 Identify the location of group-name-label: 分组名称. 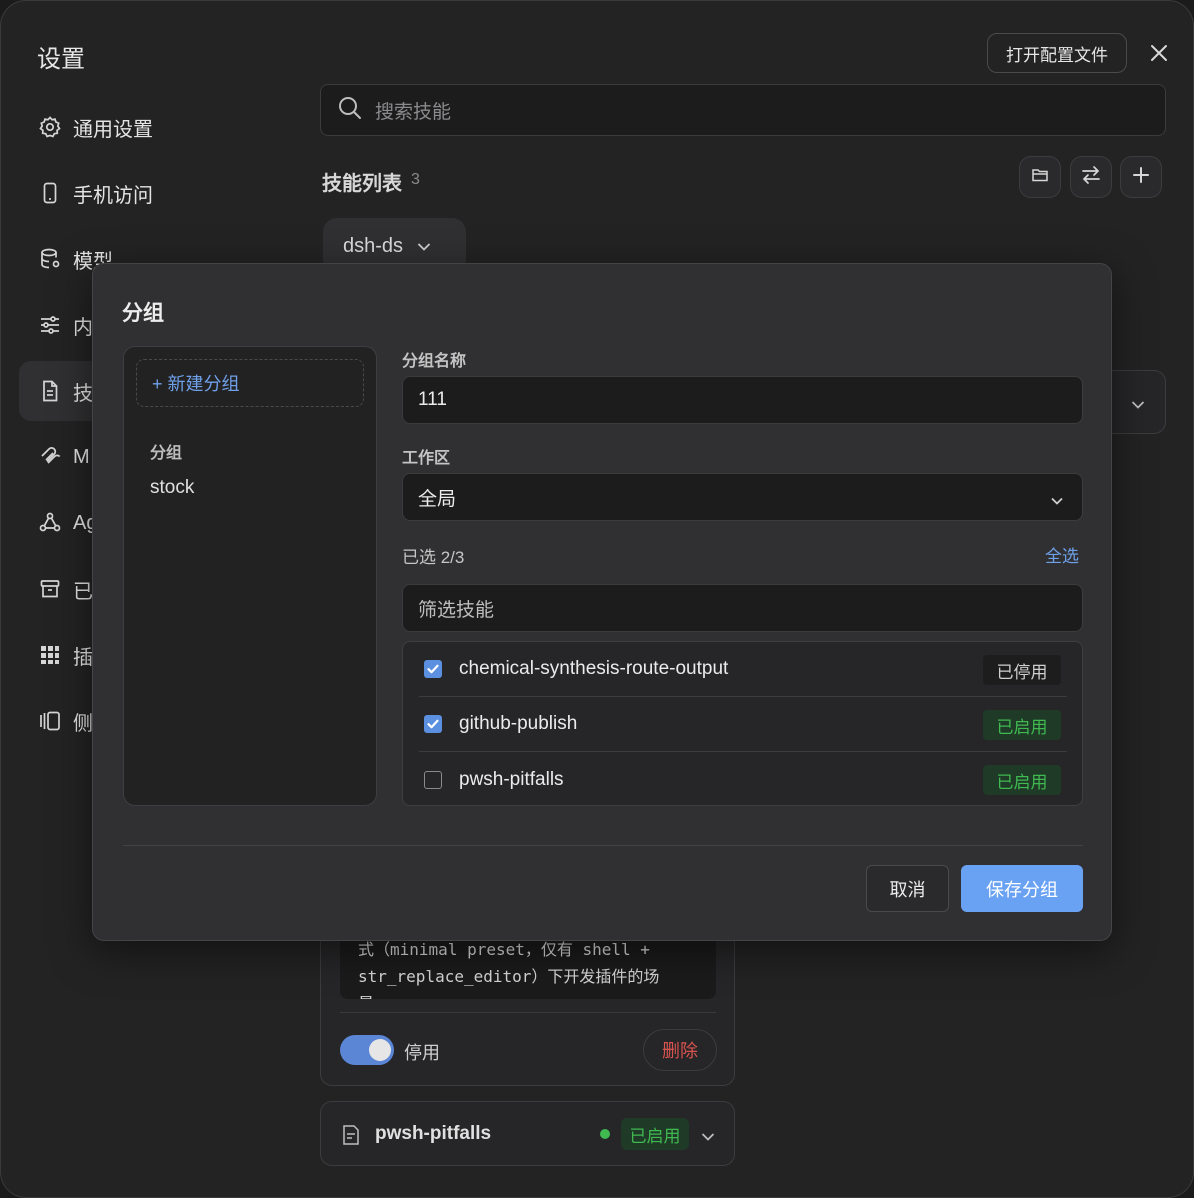
(434, 361).